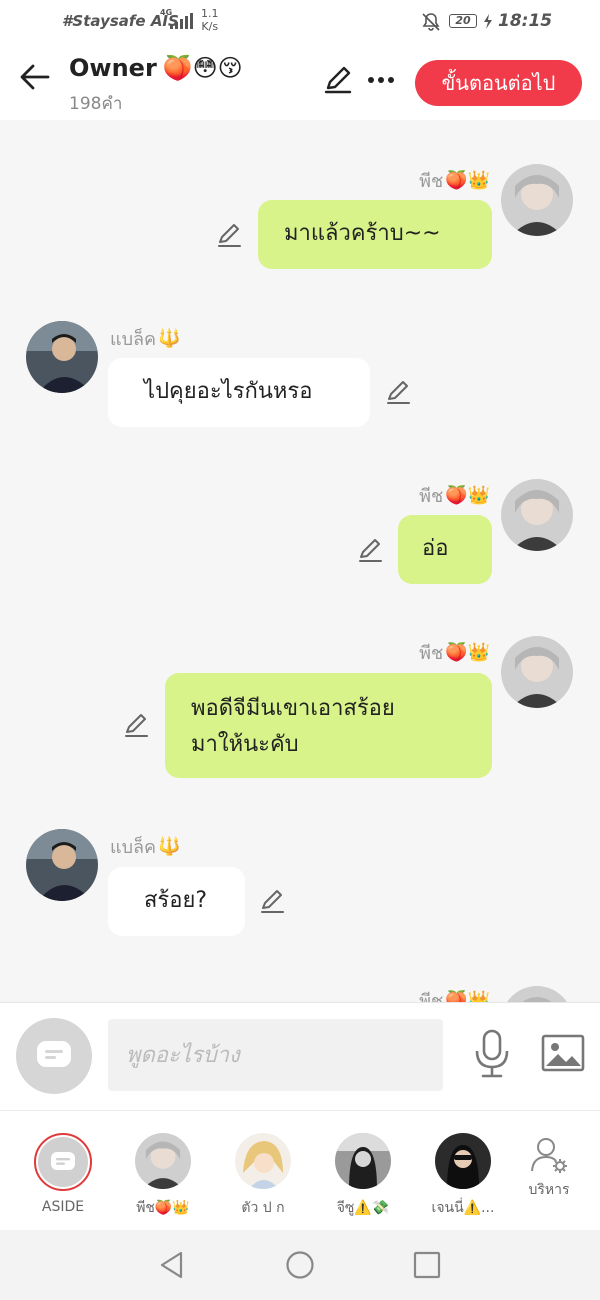 This screenshot has width=600, height=1300. Describe the element at coordinates (96, 104) in the screenshot. I see `word-count: 198คำ` at that location.